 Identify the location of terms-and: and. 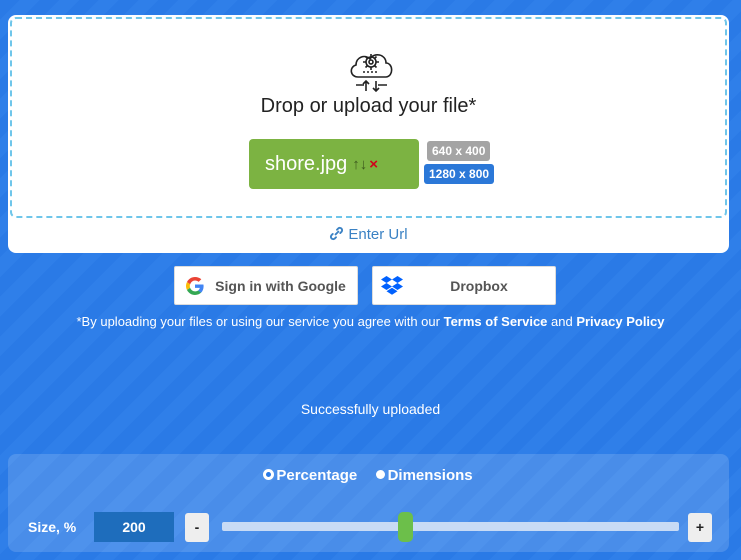
(562, 321).